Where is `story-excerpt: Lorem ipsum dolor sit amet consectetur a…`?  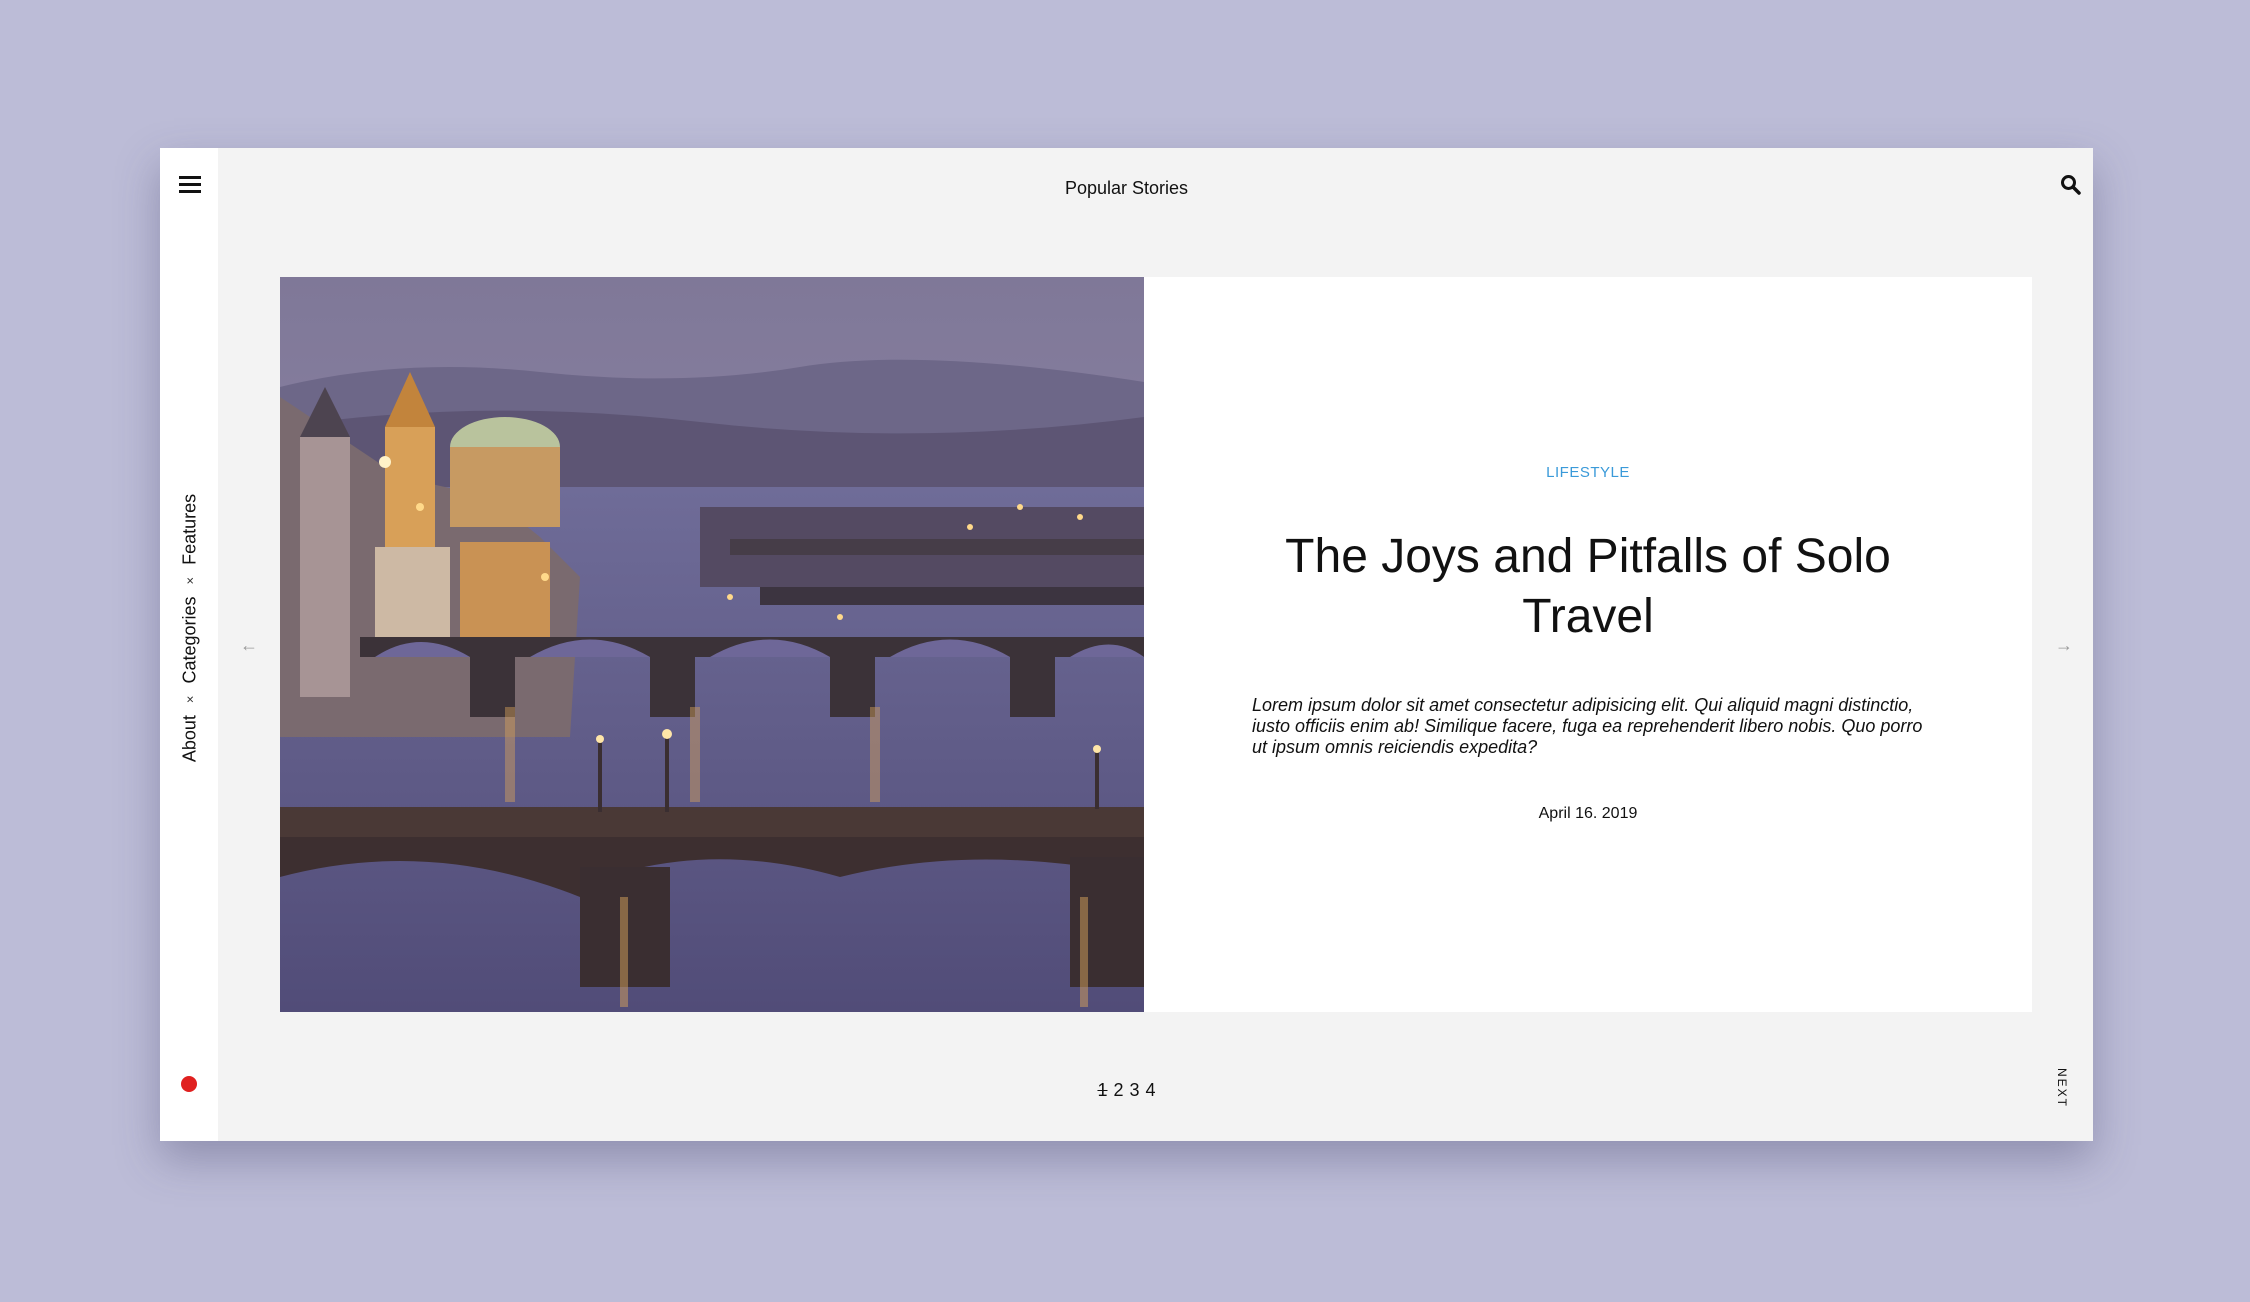
story-excerpt: Lorem ipsum dolor sit amet consectetur a… is located at coordinates (1587, 726).